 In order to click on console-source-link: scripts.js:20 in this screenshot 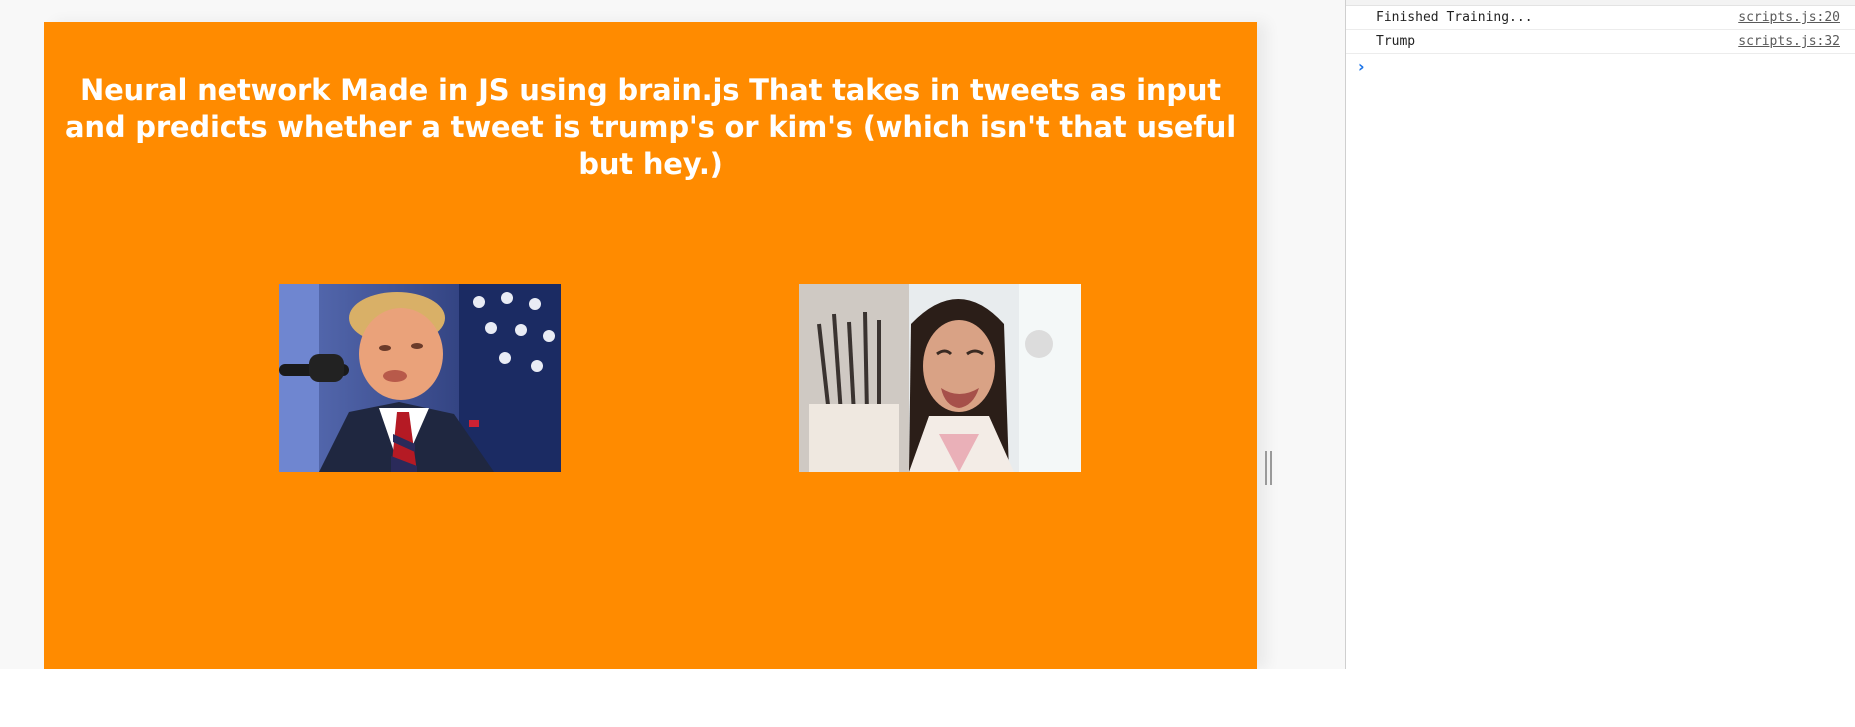, I will do `click(1789, 18)`.